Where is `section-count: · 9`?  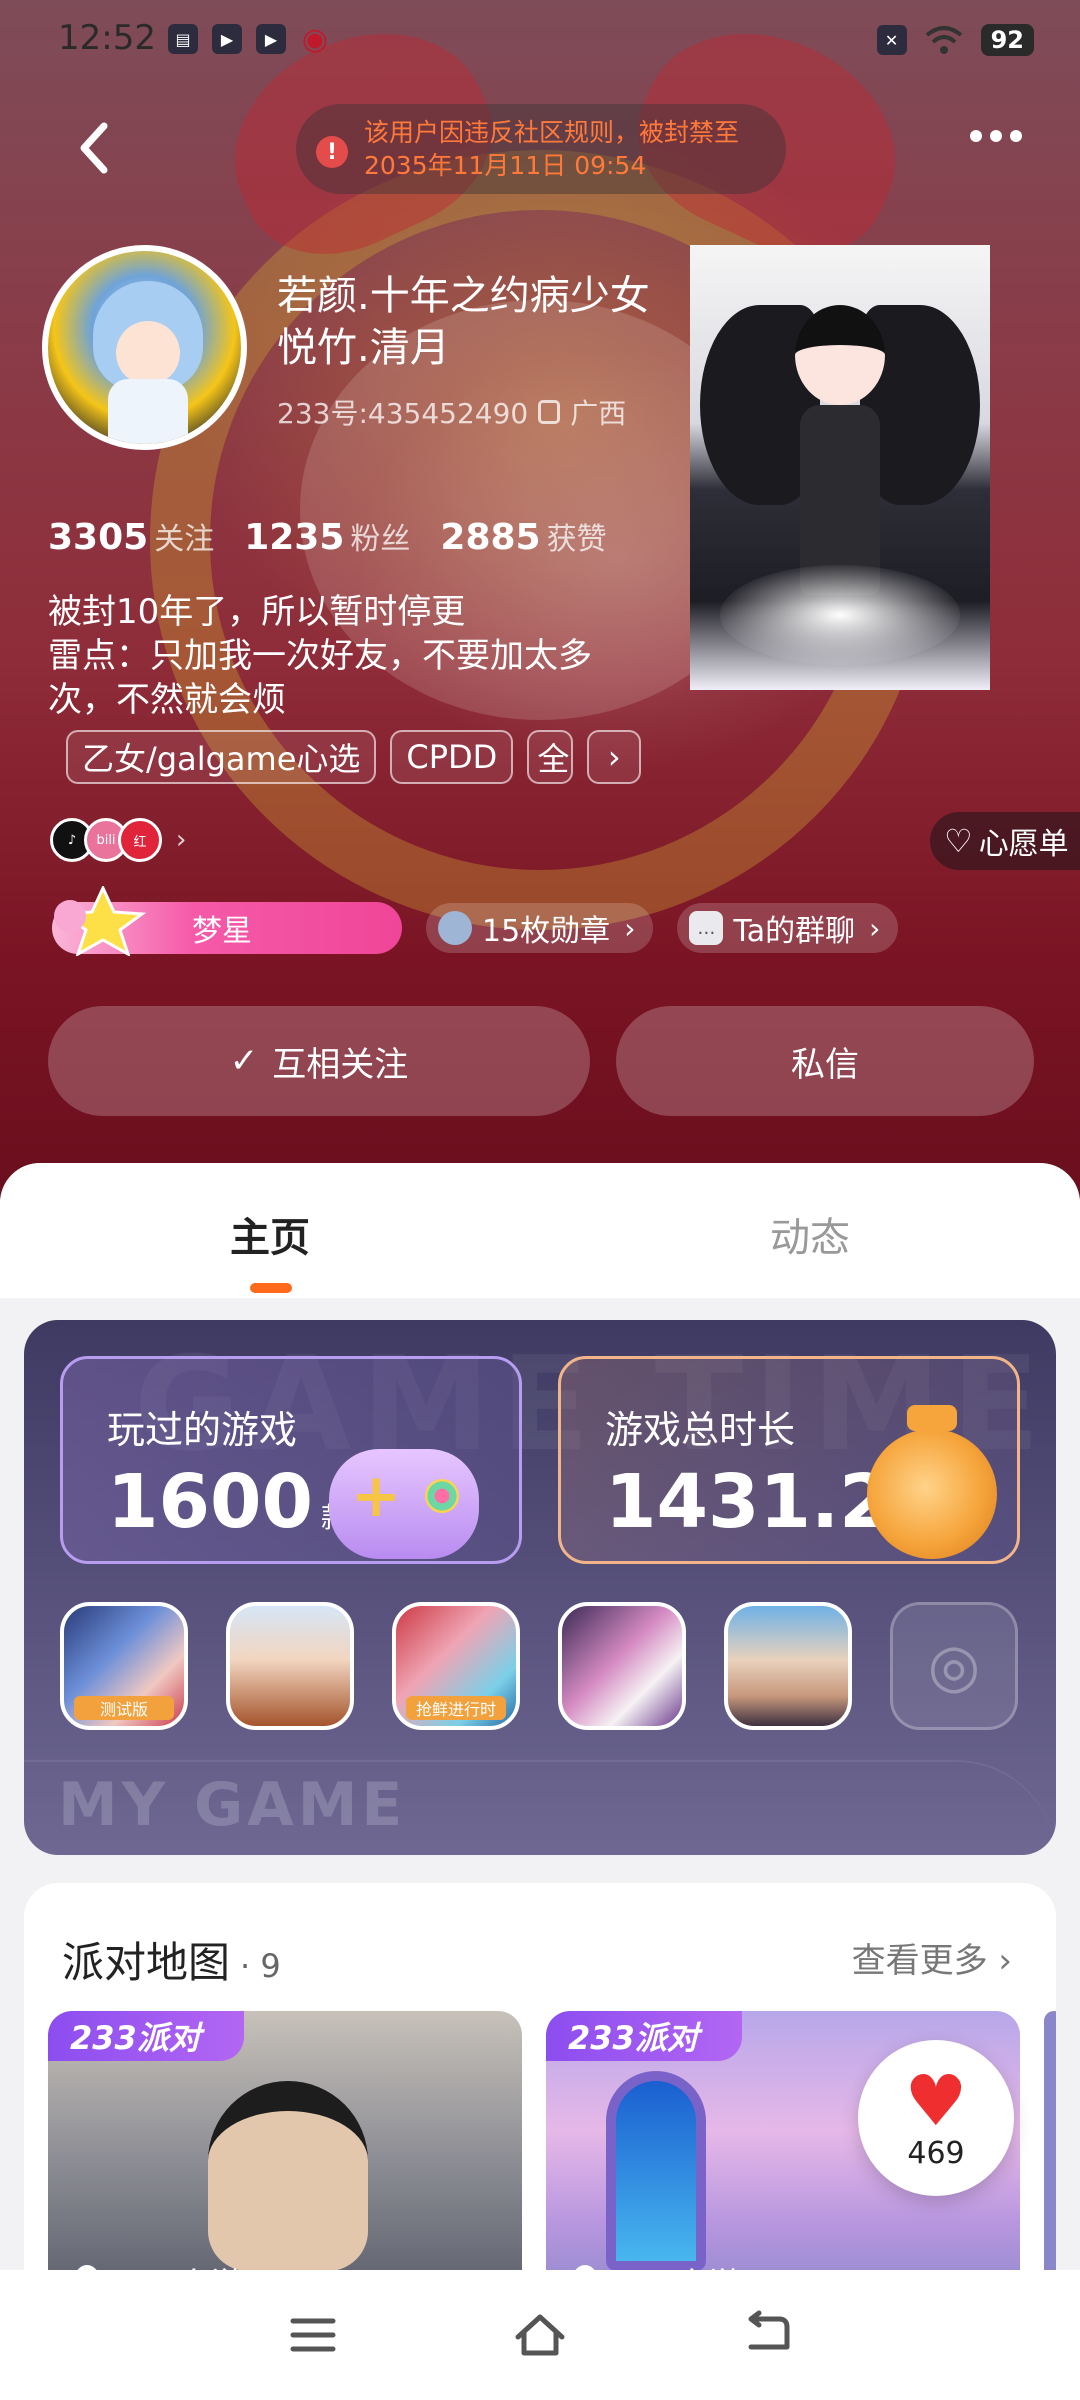 section-count: · 9 is located at coordinates (260, 1966).